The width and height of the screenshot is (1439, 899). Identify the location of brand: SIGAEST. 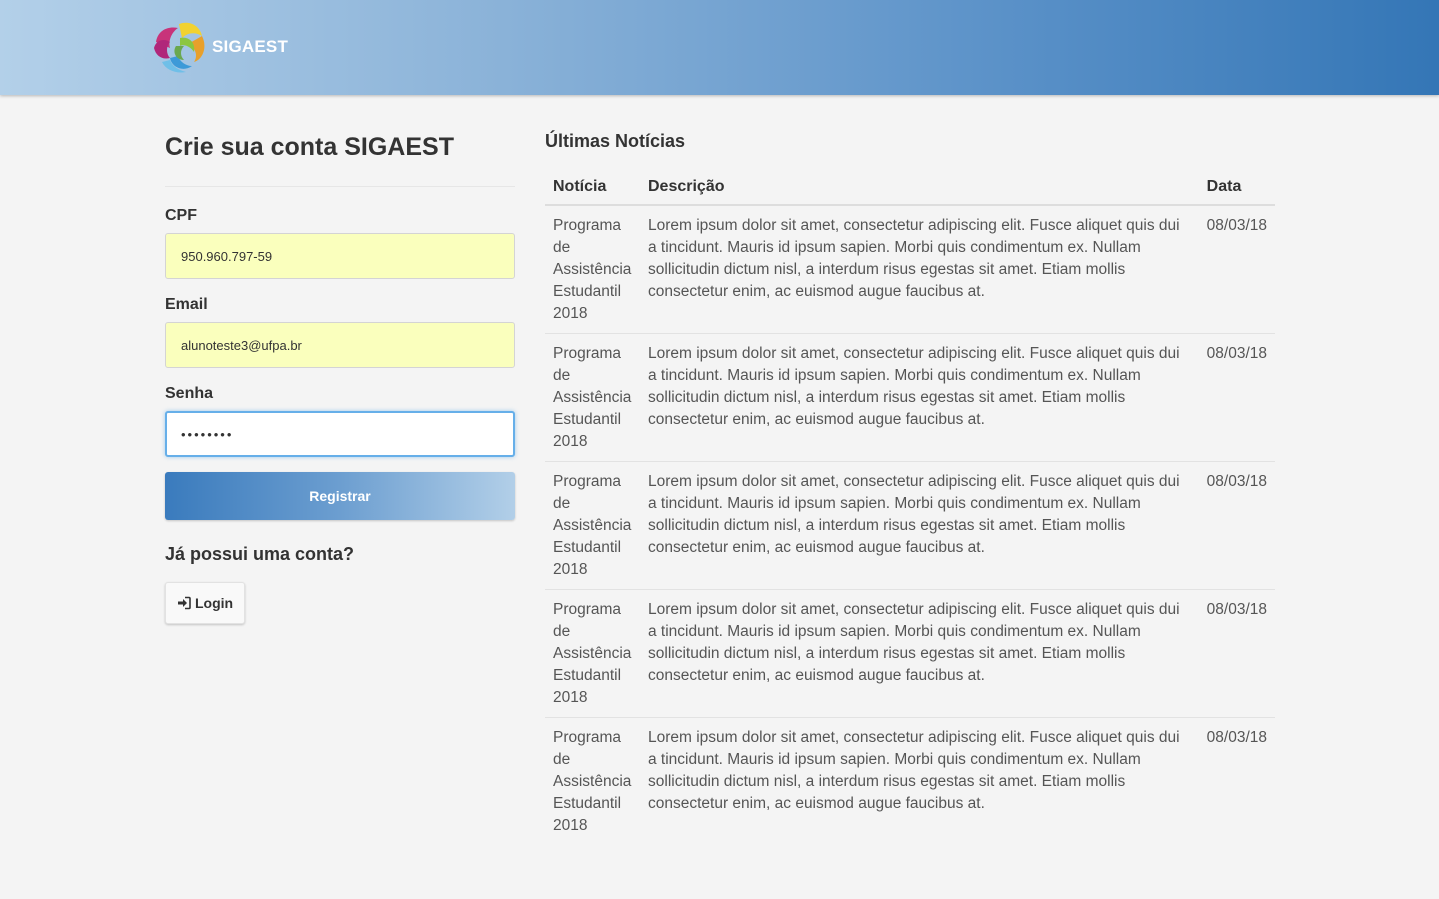
(219, 47).